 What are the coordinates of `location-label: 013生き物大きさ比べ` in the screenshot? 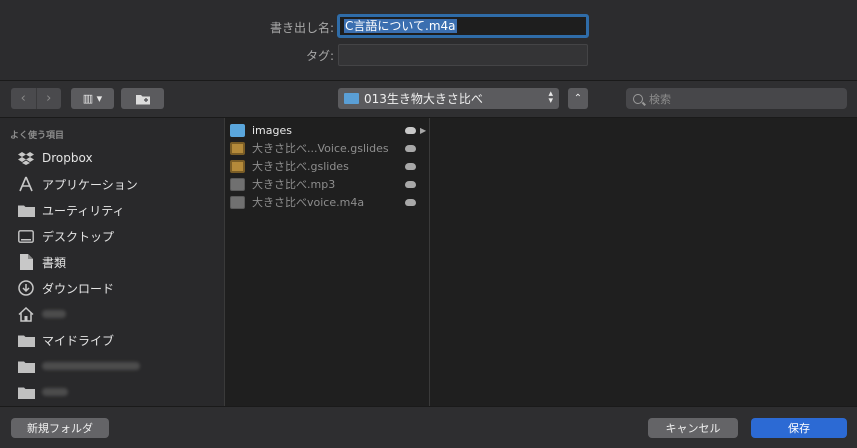 It's located at (423, 99).